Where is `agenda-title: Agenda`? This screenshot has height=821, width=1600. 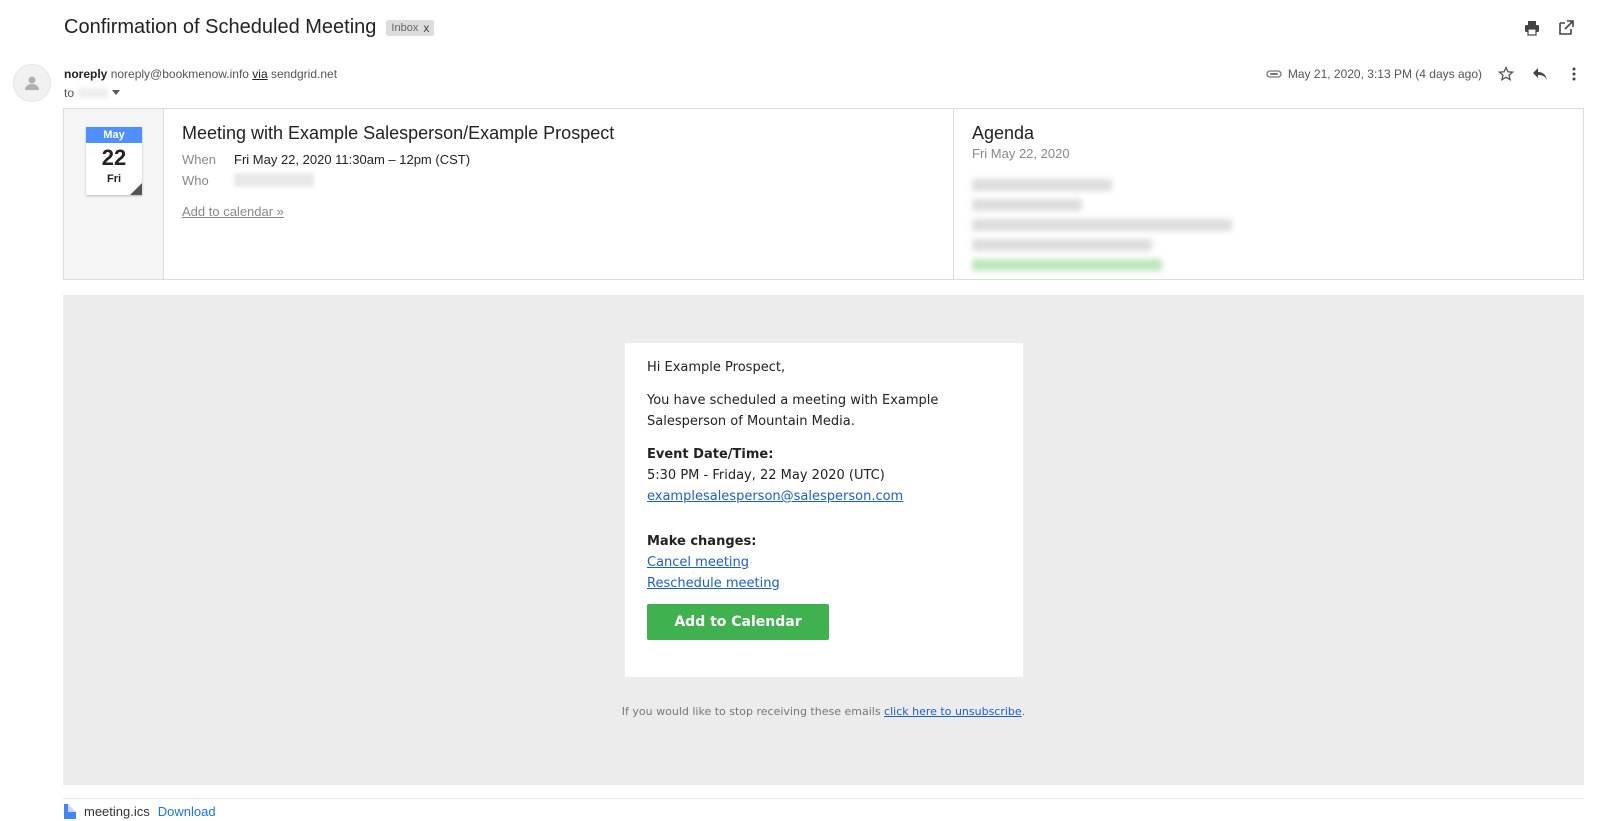
agenda-title: Agenda is located at coordinates (1003, 133).